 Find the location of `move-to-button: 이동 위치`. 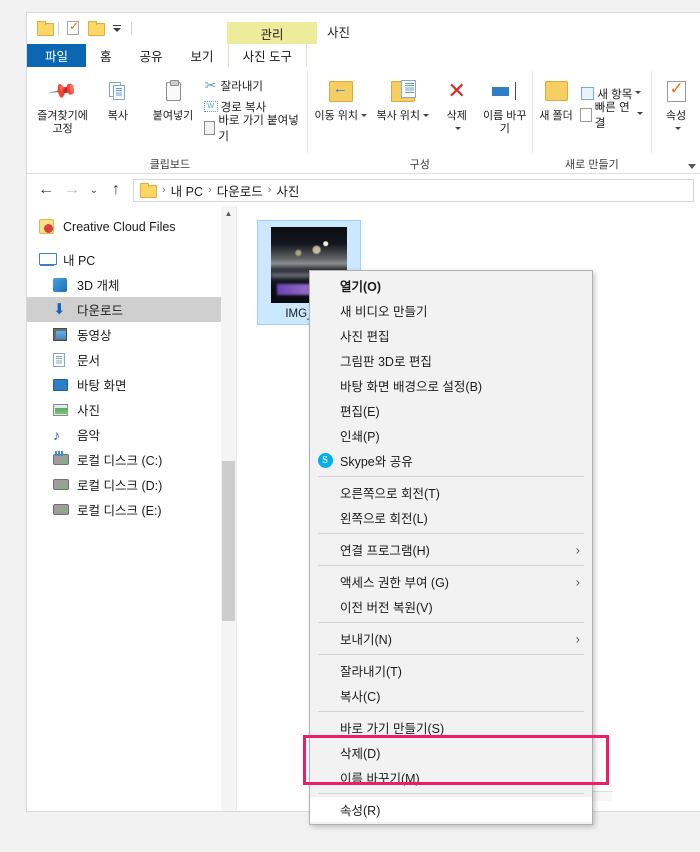

move-to-button: 이동 위치 is located at coordinates (341, 98).